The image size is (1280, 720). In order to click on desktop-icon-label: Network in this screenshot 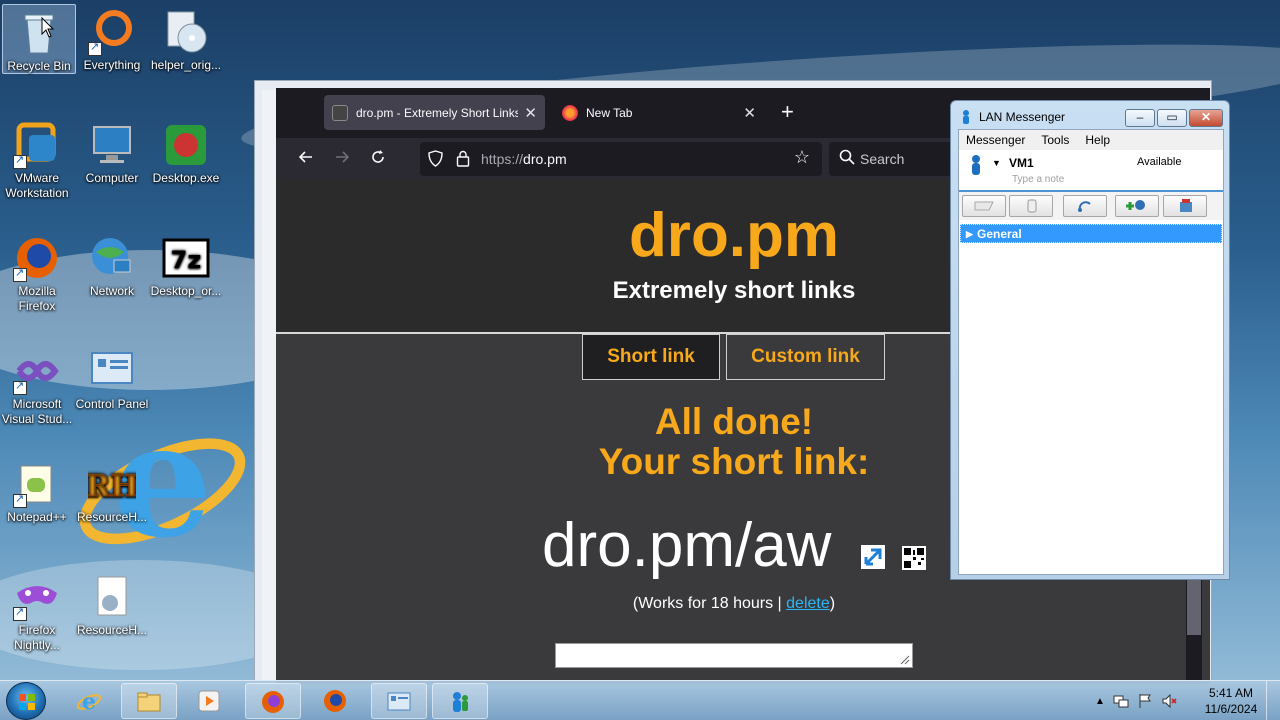, I will do `click(111, 291)`.